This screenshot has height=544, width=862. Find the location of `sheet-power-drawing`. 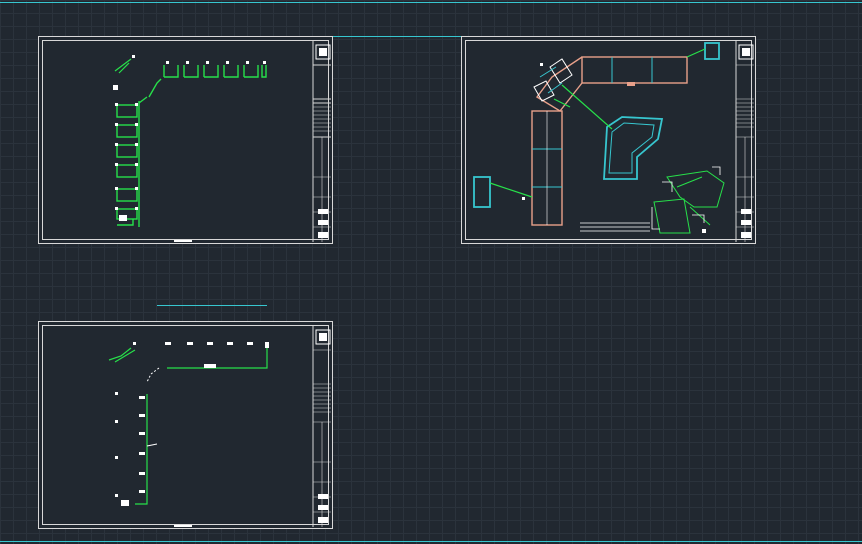

sheet-power-drawing is located at coordinates (219, 426).